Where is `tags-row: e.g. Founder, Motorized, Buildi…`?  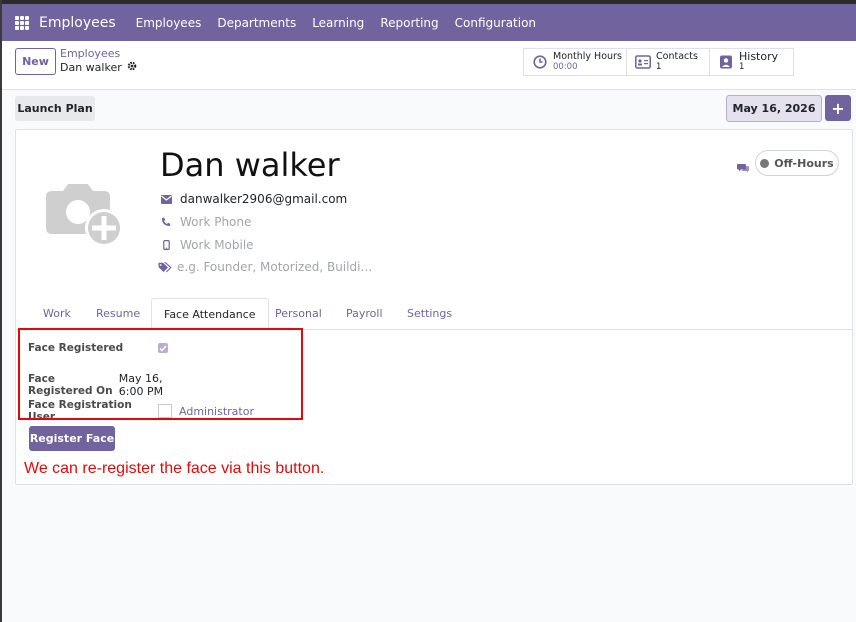 tags-row: e.g. Founder, Motorized, Buildi… is located at coordinates (265, 267).